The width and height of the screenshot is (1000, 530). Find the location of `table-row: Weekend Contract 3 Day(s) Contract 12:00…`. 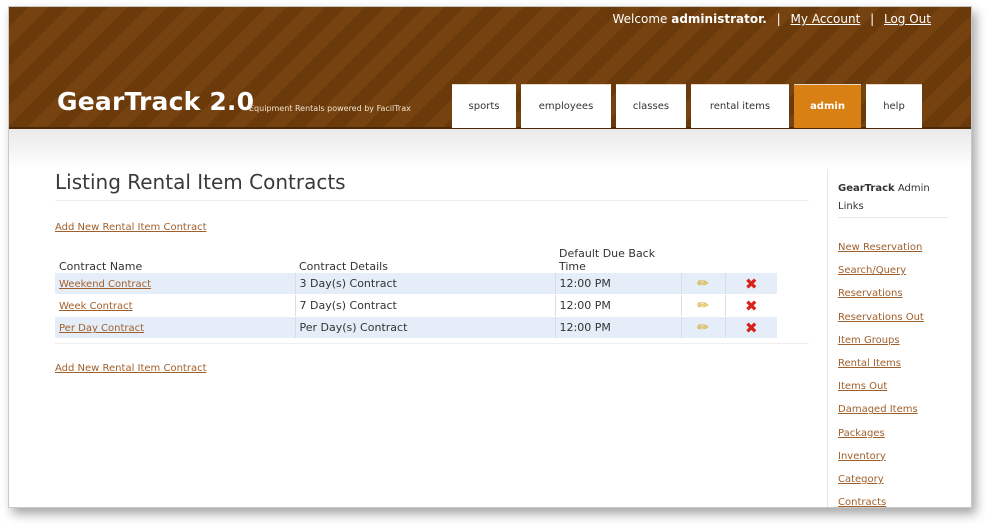

table-row: Weekend Contract 3 Day(s) Contract 12:00… is located at coordinates (416, 284).